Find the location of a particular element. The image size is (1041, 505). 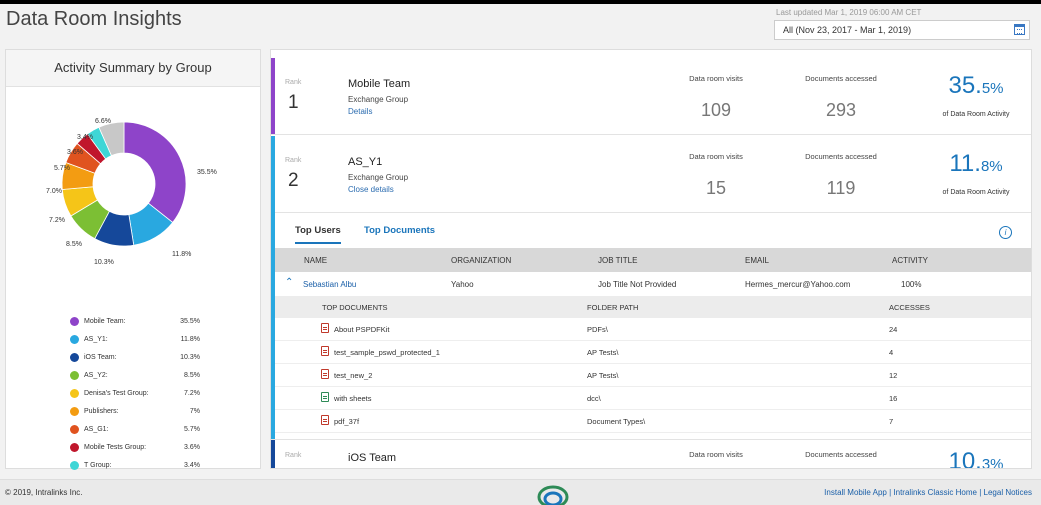

document-name: About PSPDFKit is located at coordinates (361, 329).